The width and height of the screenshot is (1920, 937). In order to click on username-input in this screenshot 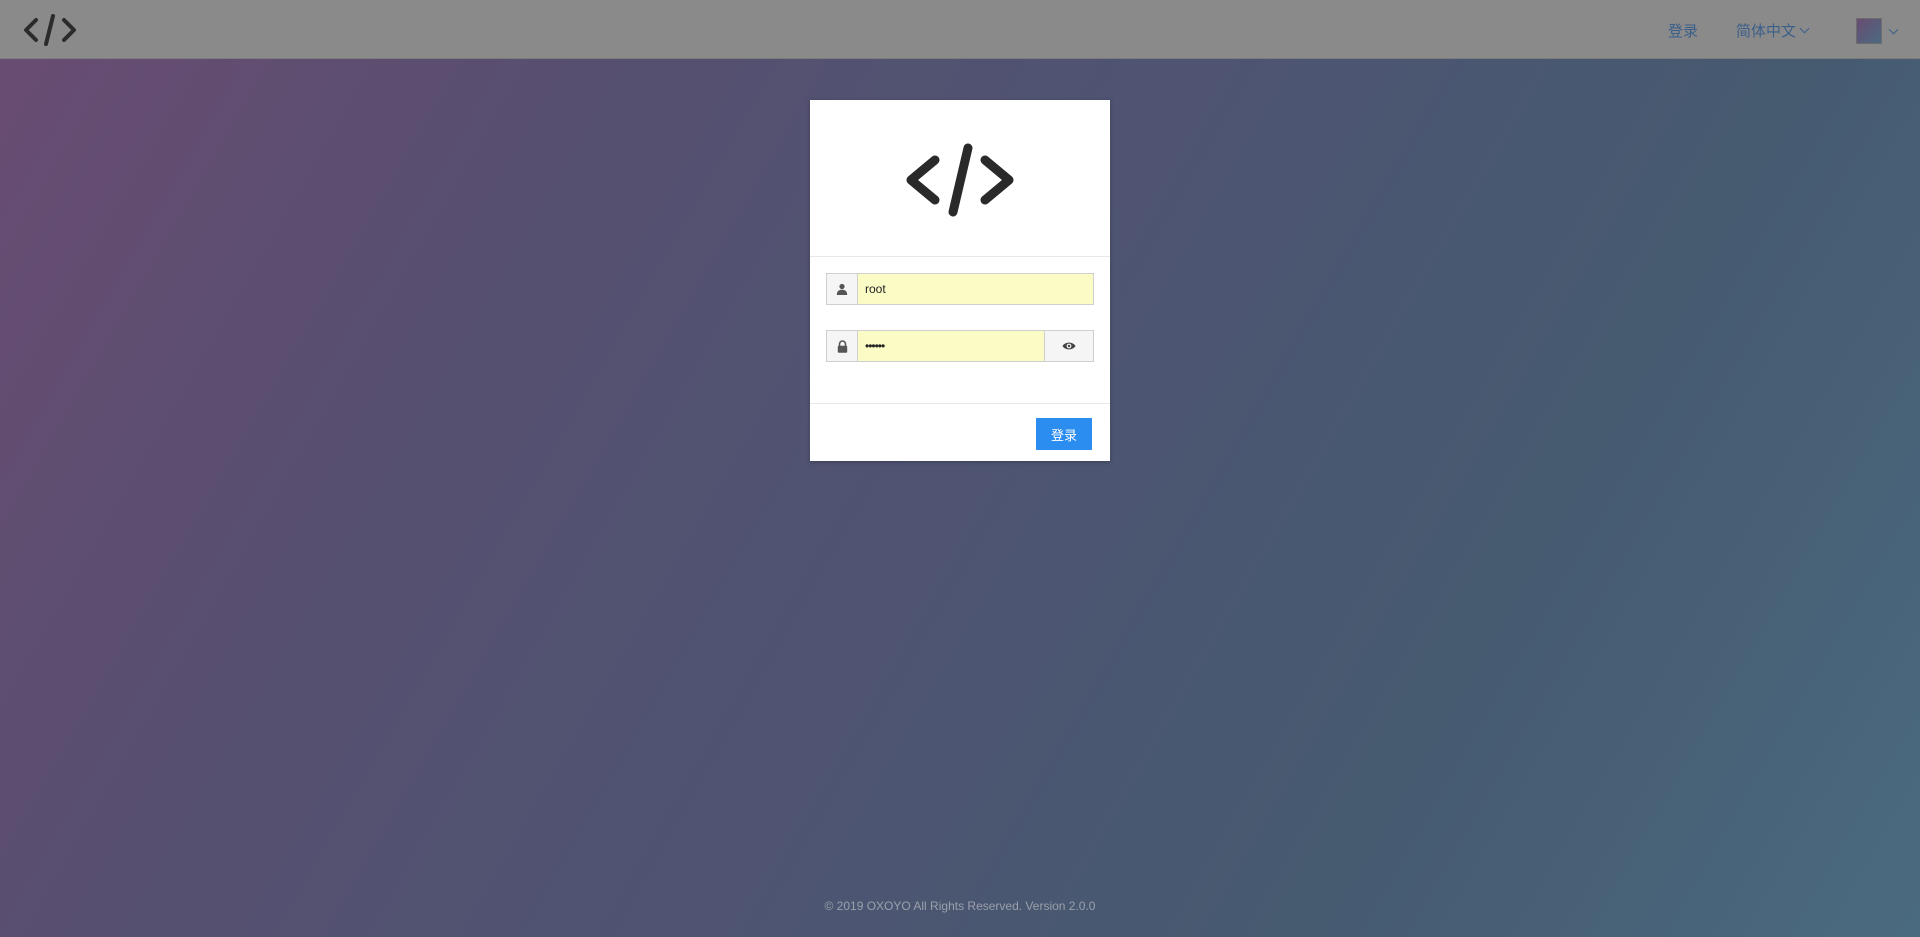, I will do `click(975, 289)`.